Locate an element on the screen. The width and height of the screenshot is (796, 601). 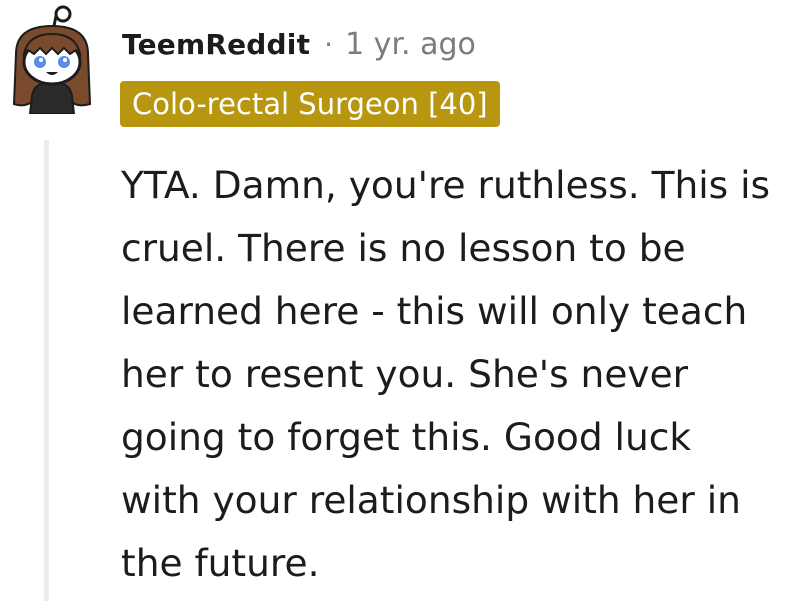
user-flair: Colo-rectal Surgeon [40] is located at coordinates (310, 104).